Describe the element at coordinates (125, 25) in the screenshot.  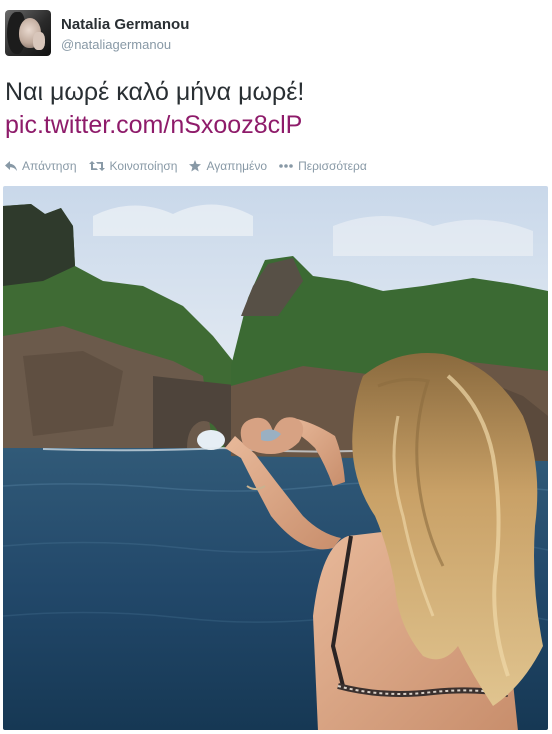
I see `author-fullname: Natalia Germanou` at that location.